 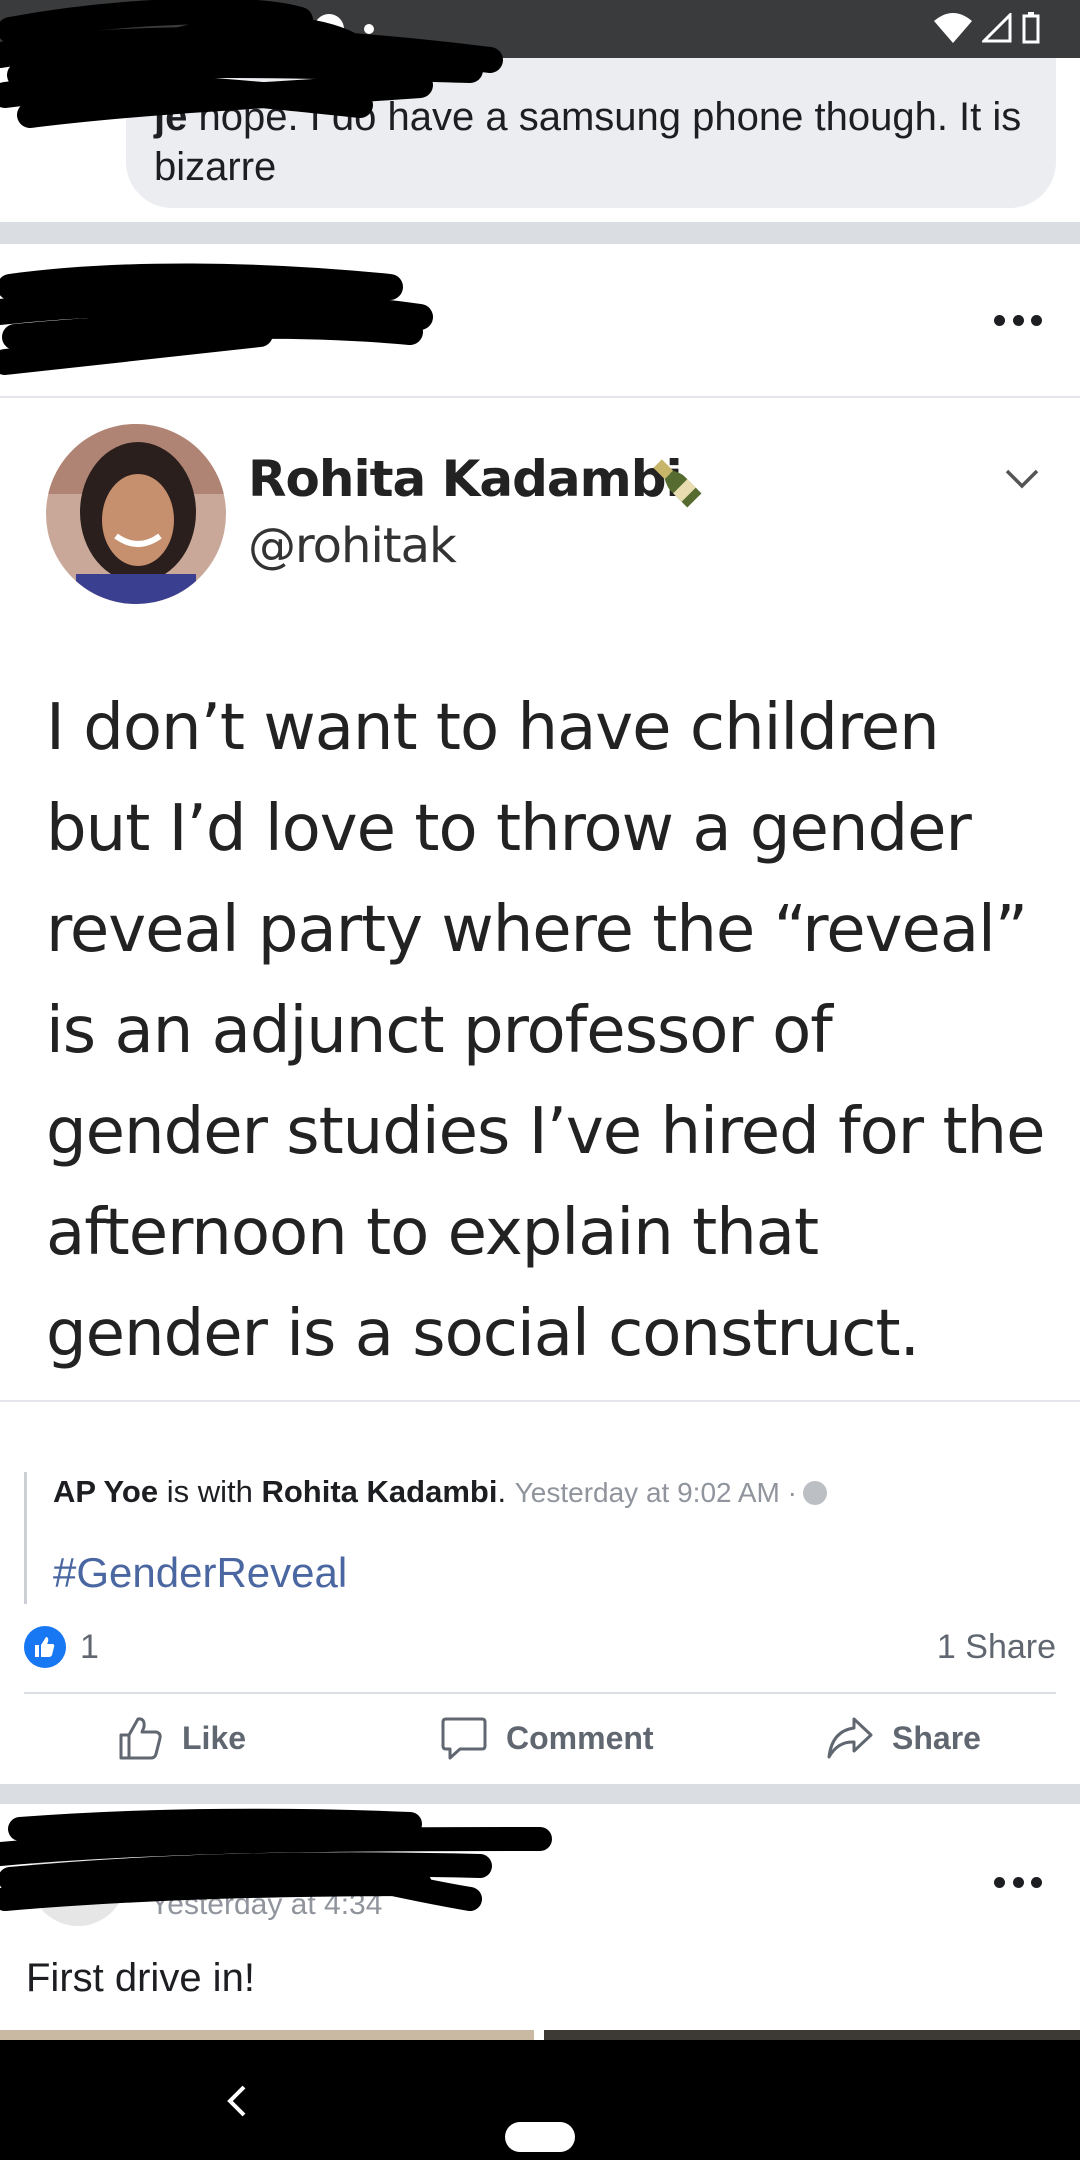 What do you see at coordinates (558, 1573) in the screenshot?
I see `hashtag-link: #GenderReveal` at bounding box center [558, 1573].